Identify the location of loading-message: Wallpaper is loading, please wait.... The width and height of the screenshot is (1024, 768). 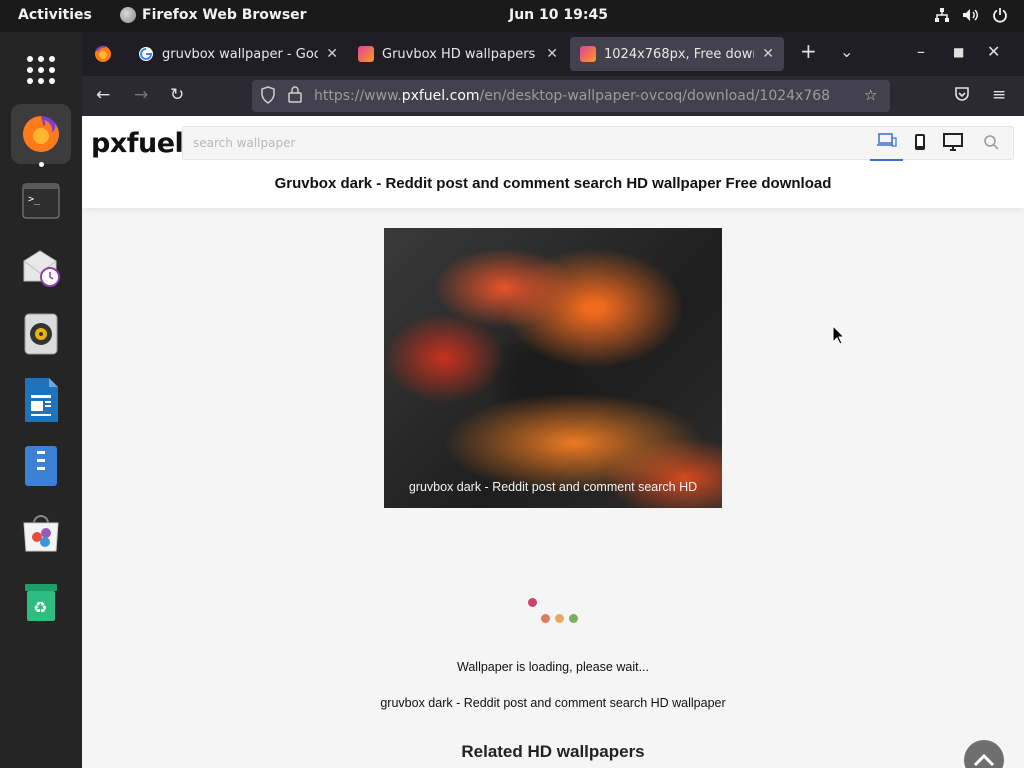
(553, 667).